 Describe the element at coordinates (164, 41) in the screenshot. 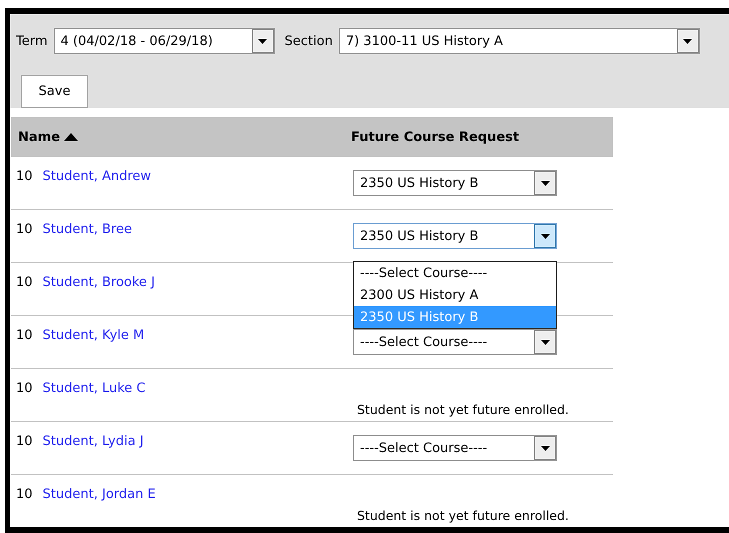

I see `term-select: 4 (04/02/18 - 06/29/18)` at that location.